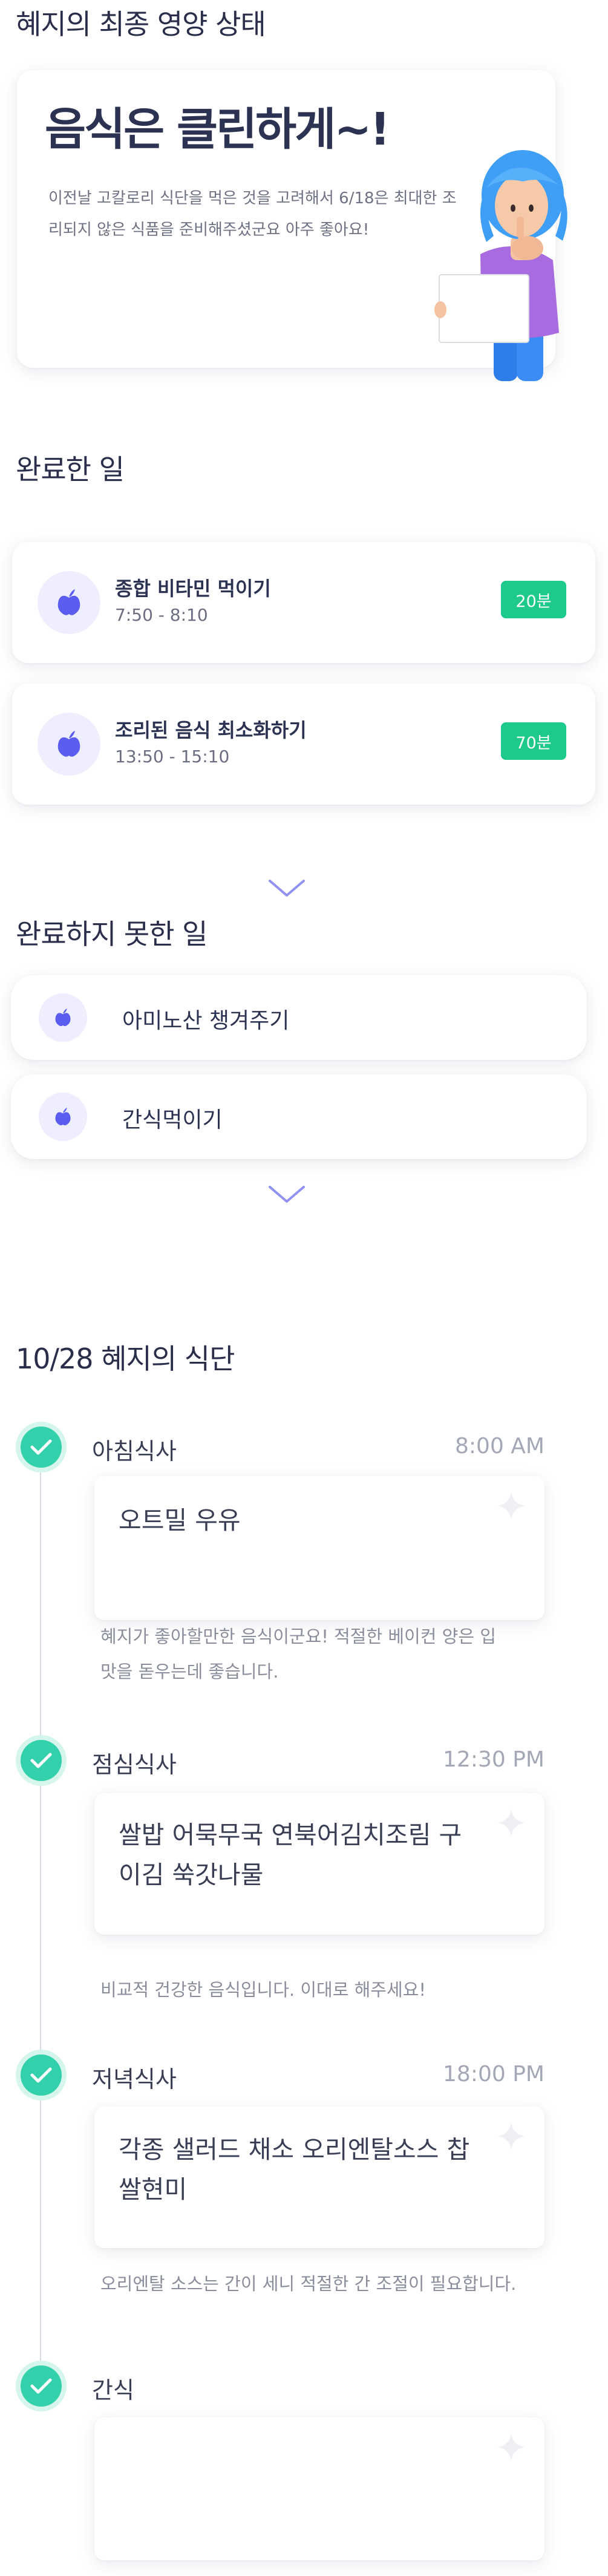 Image resolution: width=608 pixels, height=2576 pixels. Describe the element at coordinates (180, 1520) in the screenshot. I see `meal-food: 오트밀 우유` at that location.